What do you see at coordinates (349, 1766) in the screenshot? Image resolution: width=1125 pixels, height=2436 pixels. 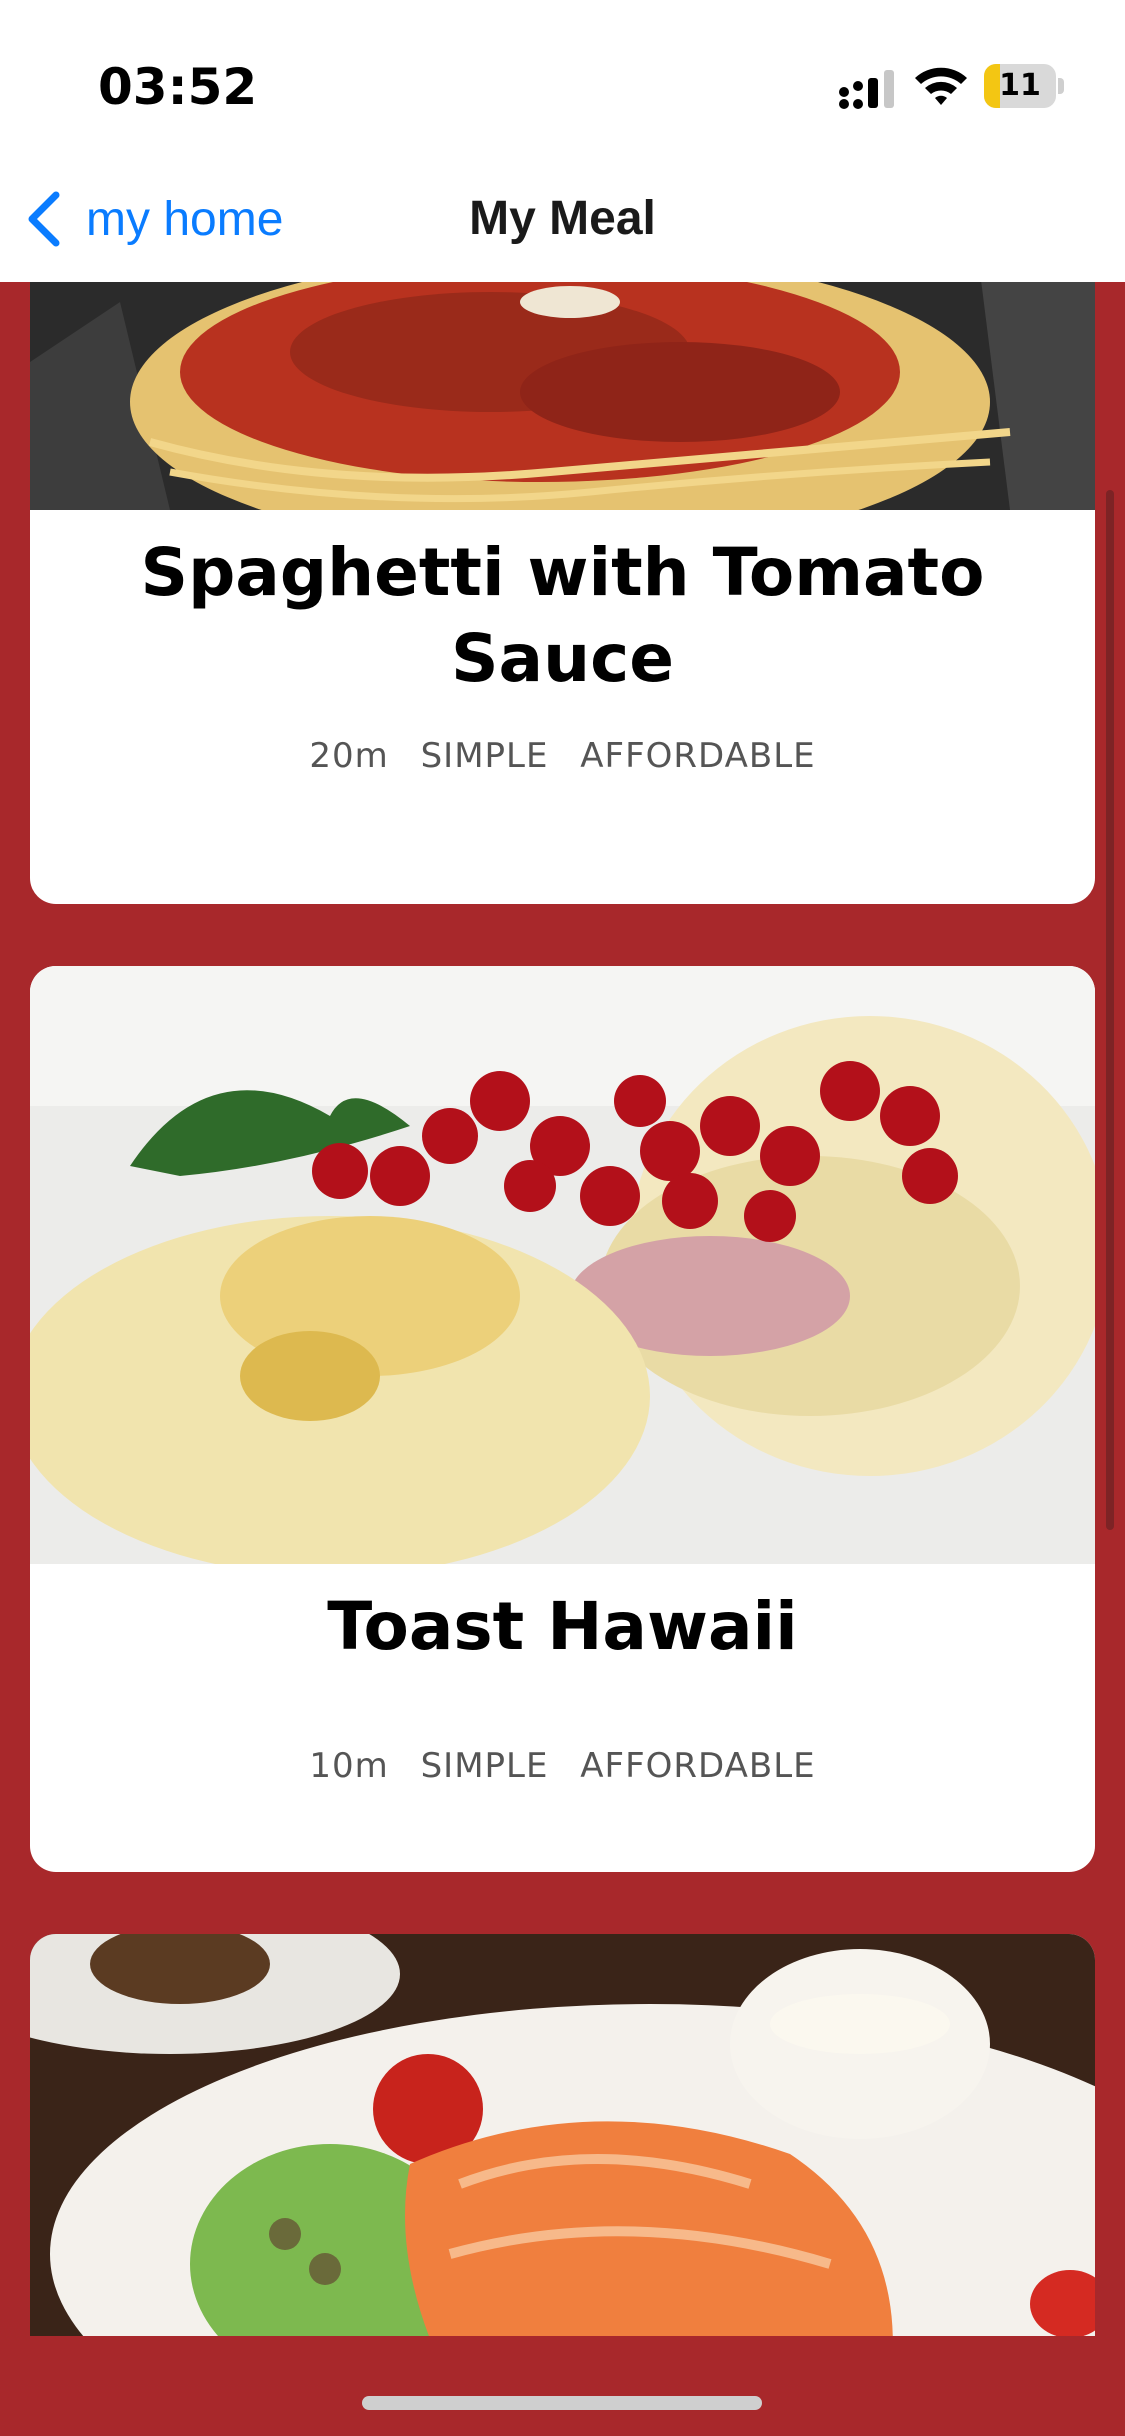 I see `meal-duration: 10m` at bounding box center [349, 1766].